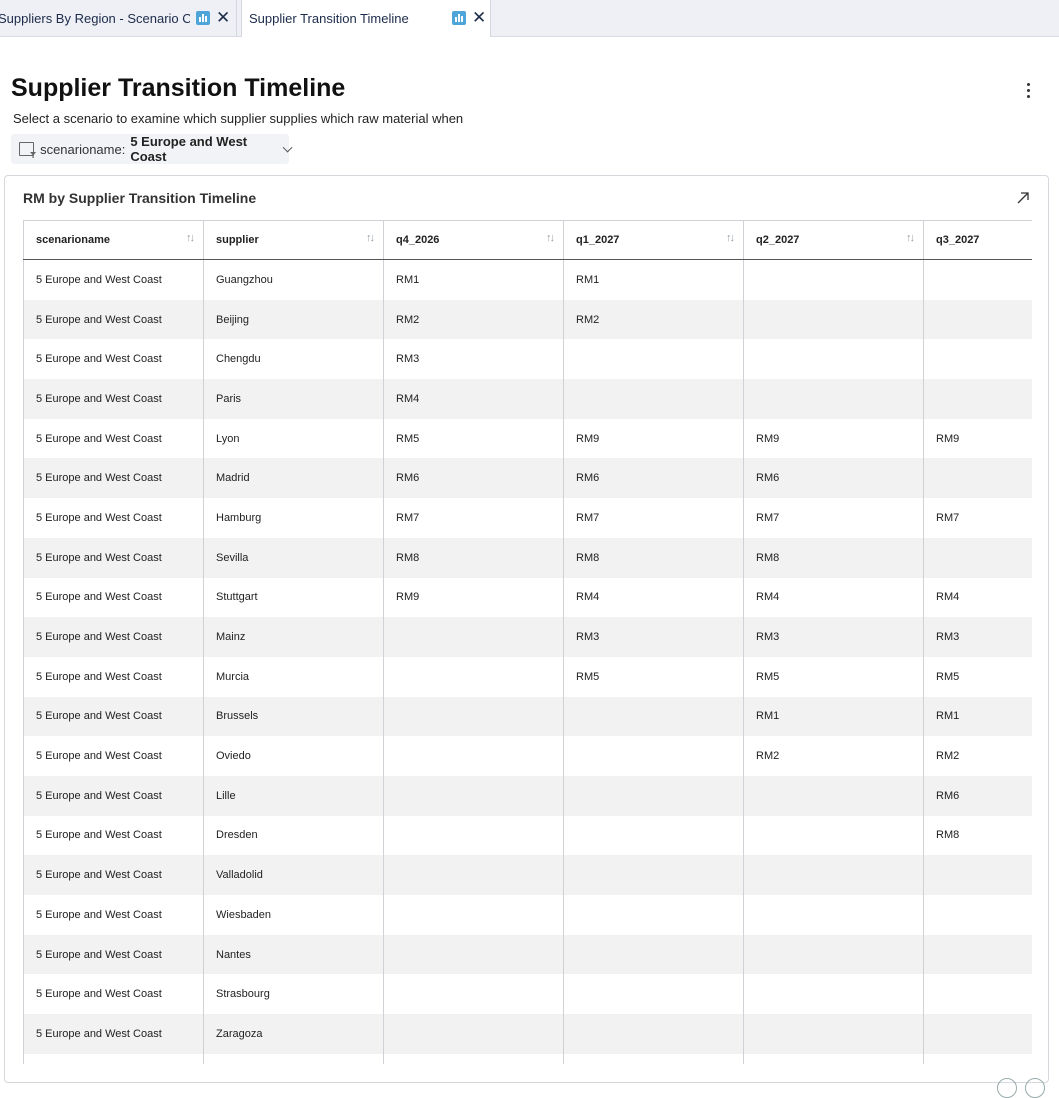  I want to click on table-row: 5 Europe and West Coast Paris RM4, so click(527, 399).